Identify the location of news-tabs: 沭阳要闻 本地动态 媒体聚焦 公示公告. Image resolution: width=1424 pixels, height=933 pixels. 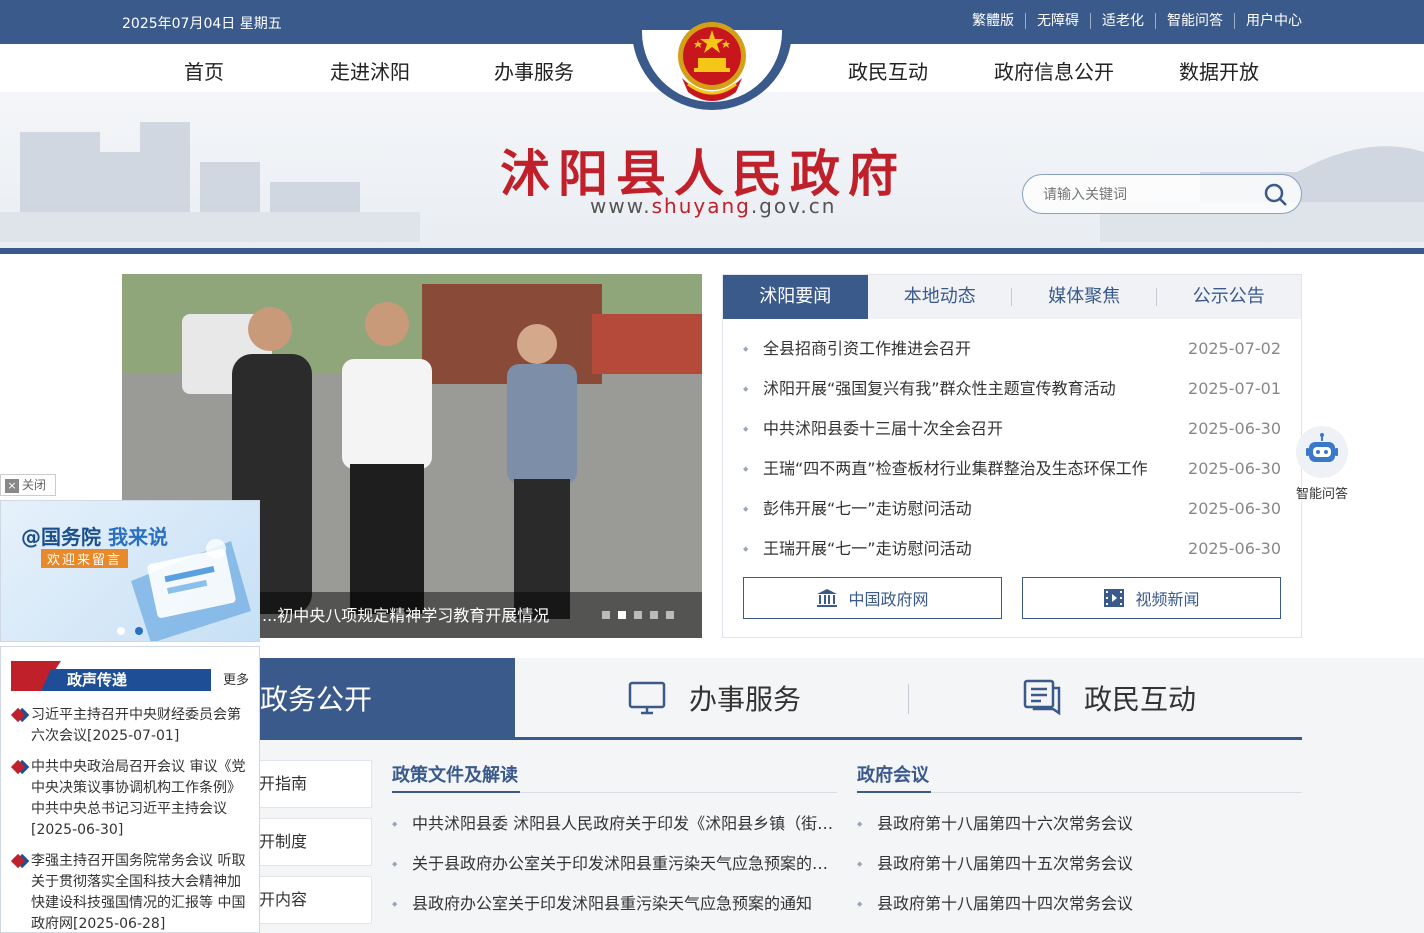
(1012, 297).